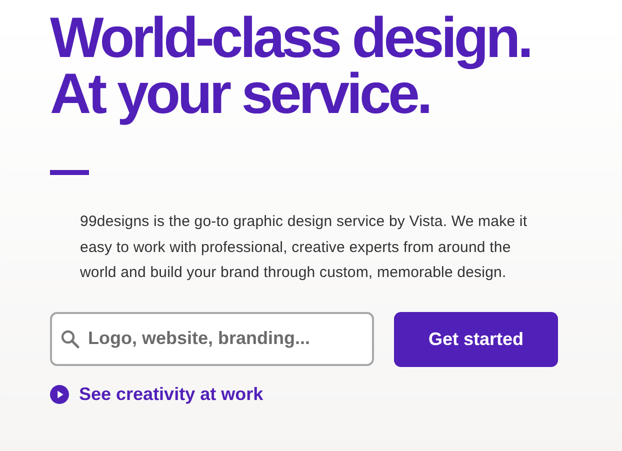 The height and width of the screenshot is (451, 622). What do you see at coordinates (476, 339) in the screenshot?
I see `get-started-button: Get started` at bounding box center [476, 339].